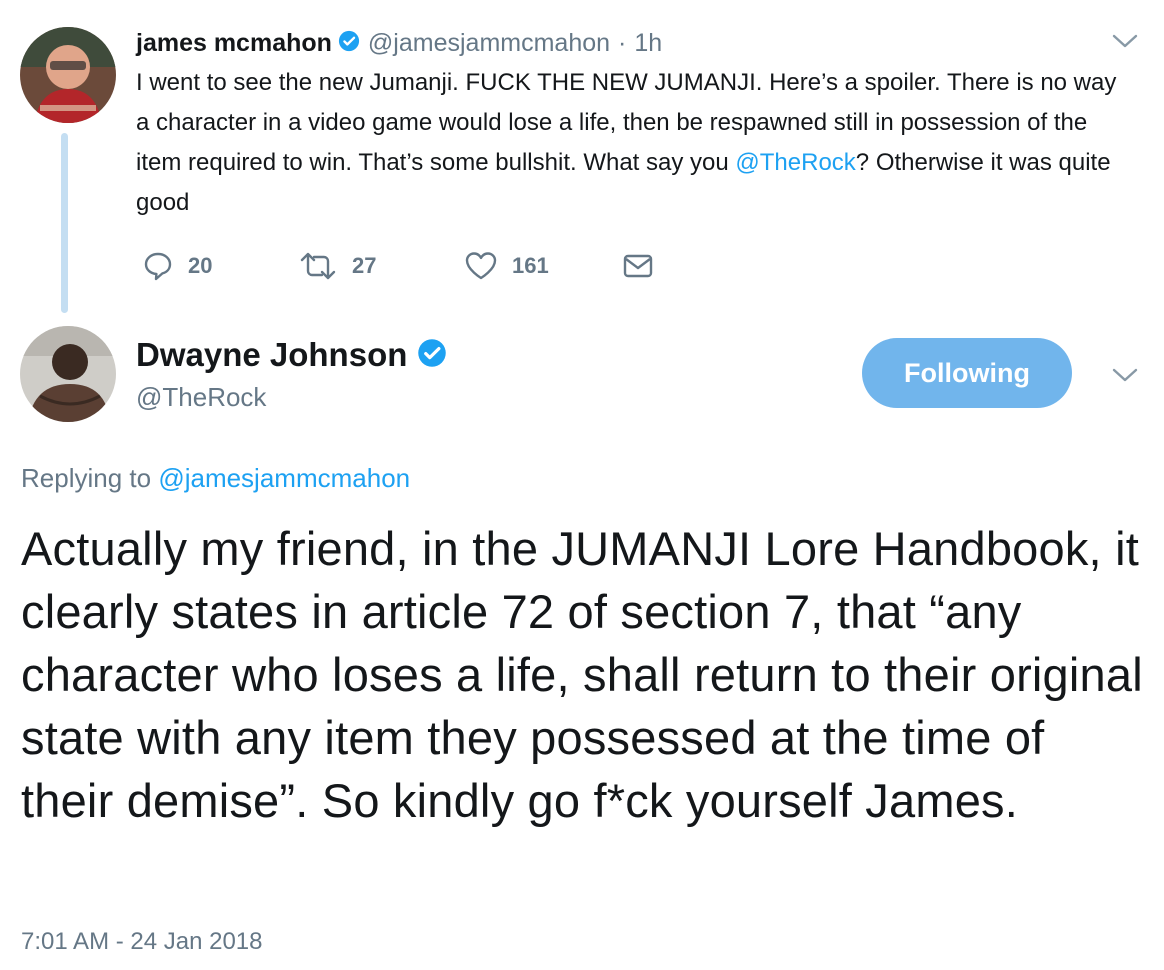 The height and width of the screenshot is (970, 1164). What do you see at coordinates (638, 266) in the screenshot?
I see `envelope-icon` at bounding box center [638, 266].